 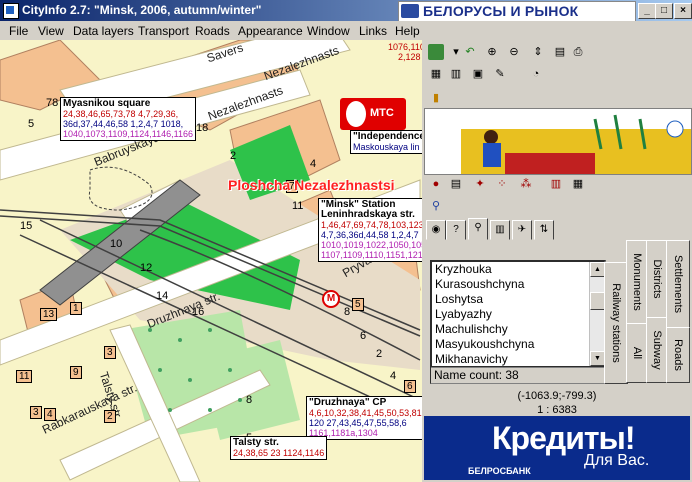 I want to click on nodes-icon: ⁂, so click(x=526, y=184).